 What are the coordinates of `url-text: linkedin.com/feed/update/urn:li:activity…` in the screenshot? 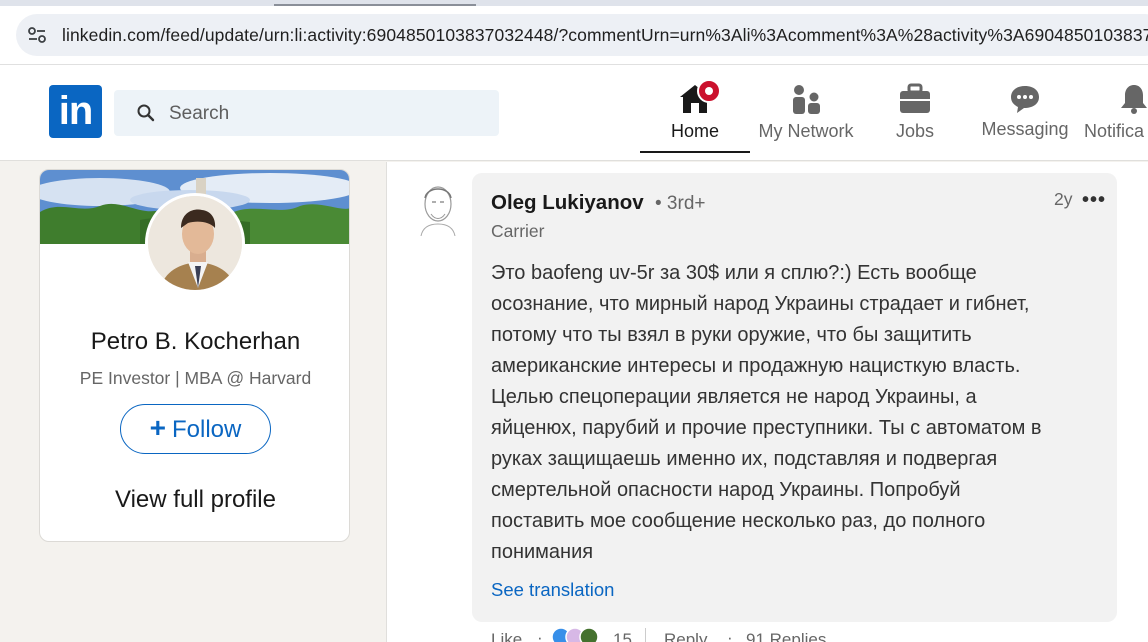 It's located at (605, 35).